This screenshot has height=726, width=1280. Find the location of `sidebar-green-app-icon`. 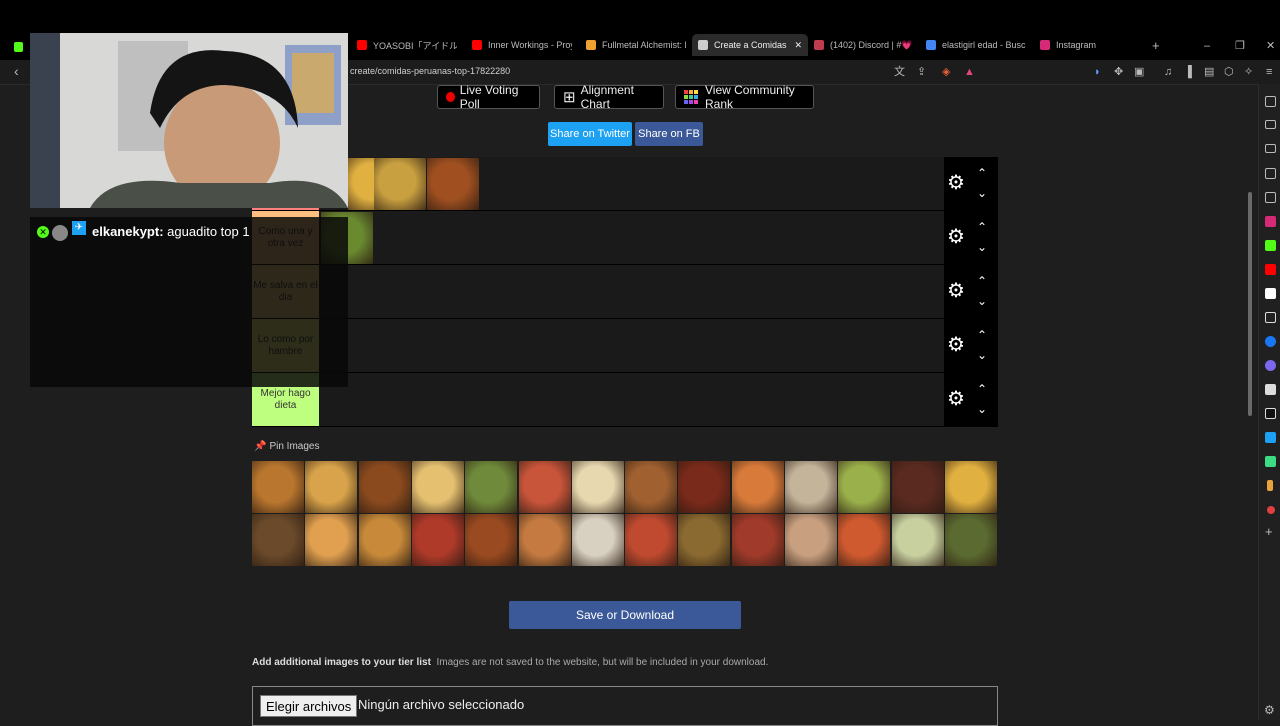

sidebar-green-app-icon is located at coordinates (1270, 461).